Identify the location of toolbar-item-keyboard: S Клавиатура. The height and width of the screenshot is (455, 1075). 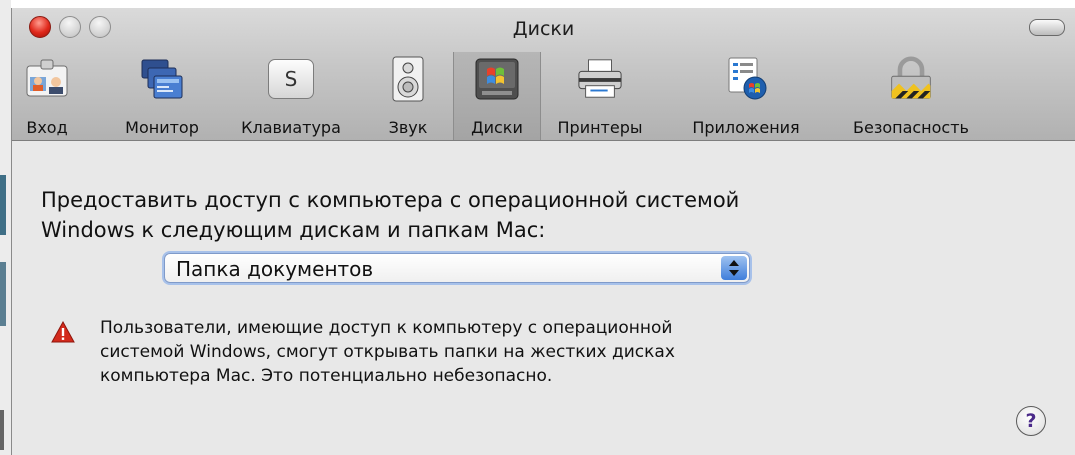
(291, 96).